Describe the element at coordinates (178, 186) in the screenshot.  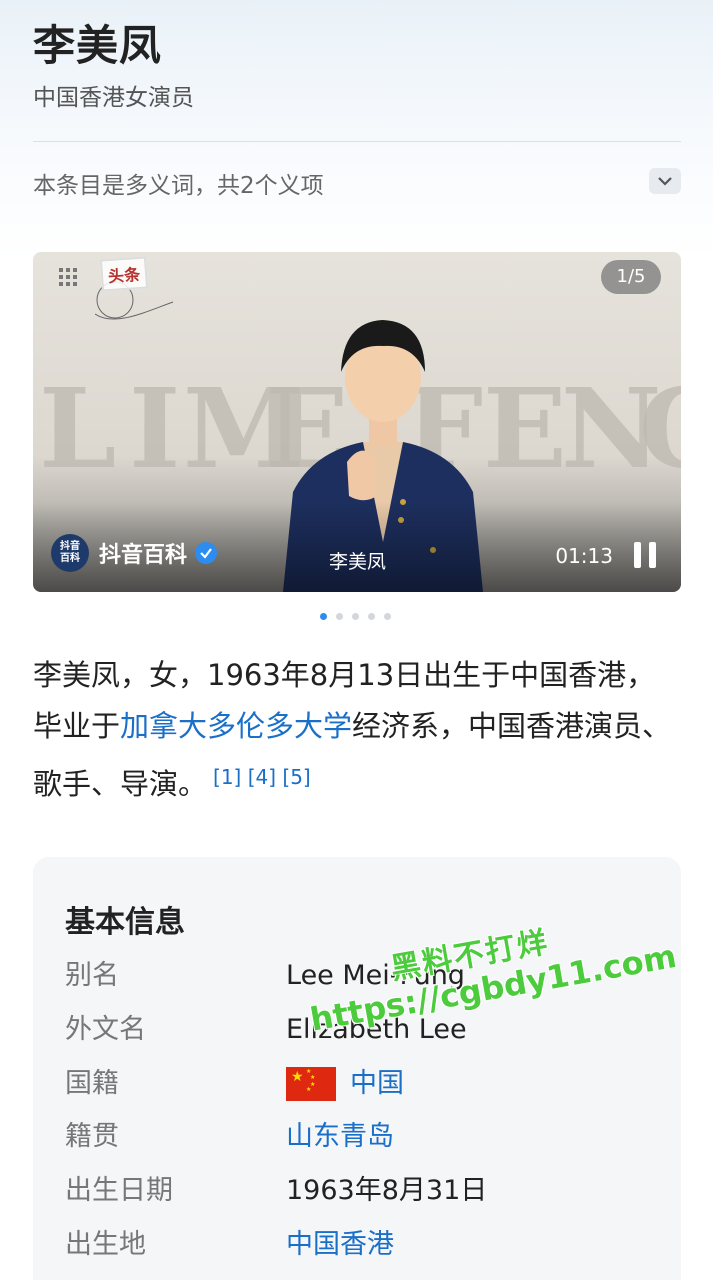
I see `disambiguation-text: 本条目是多义词，共2个义项` at that location.